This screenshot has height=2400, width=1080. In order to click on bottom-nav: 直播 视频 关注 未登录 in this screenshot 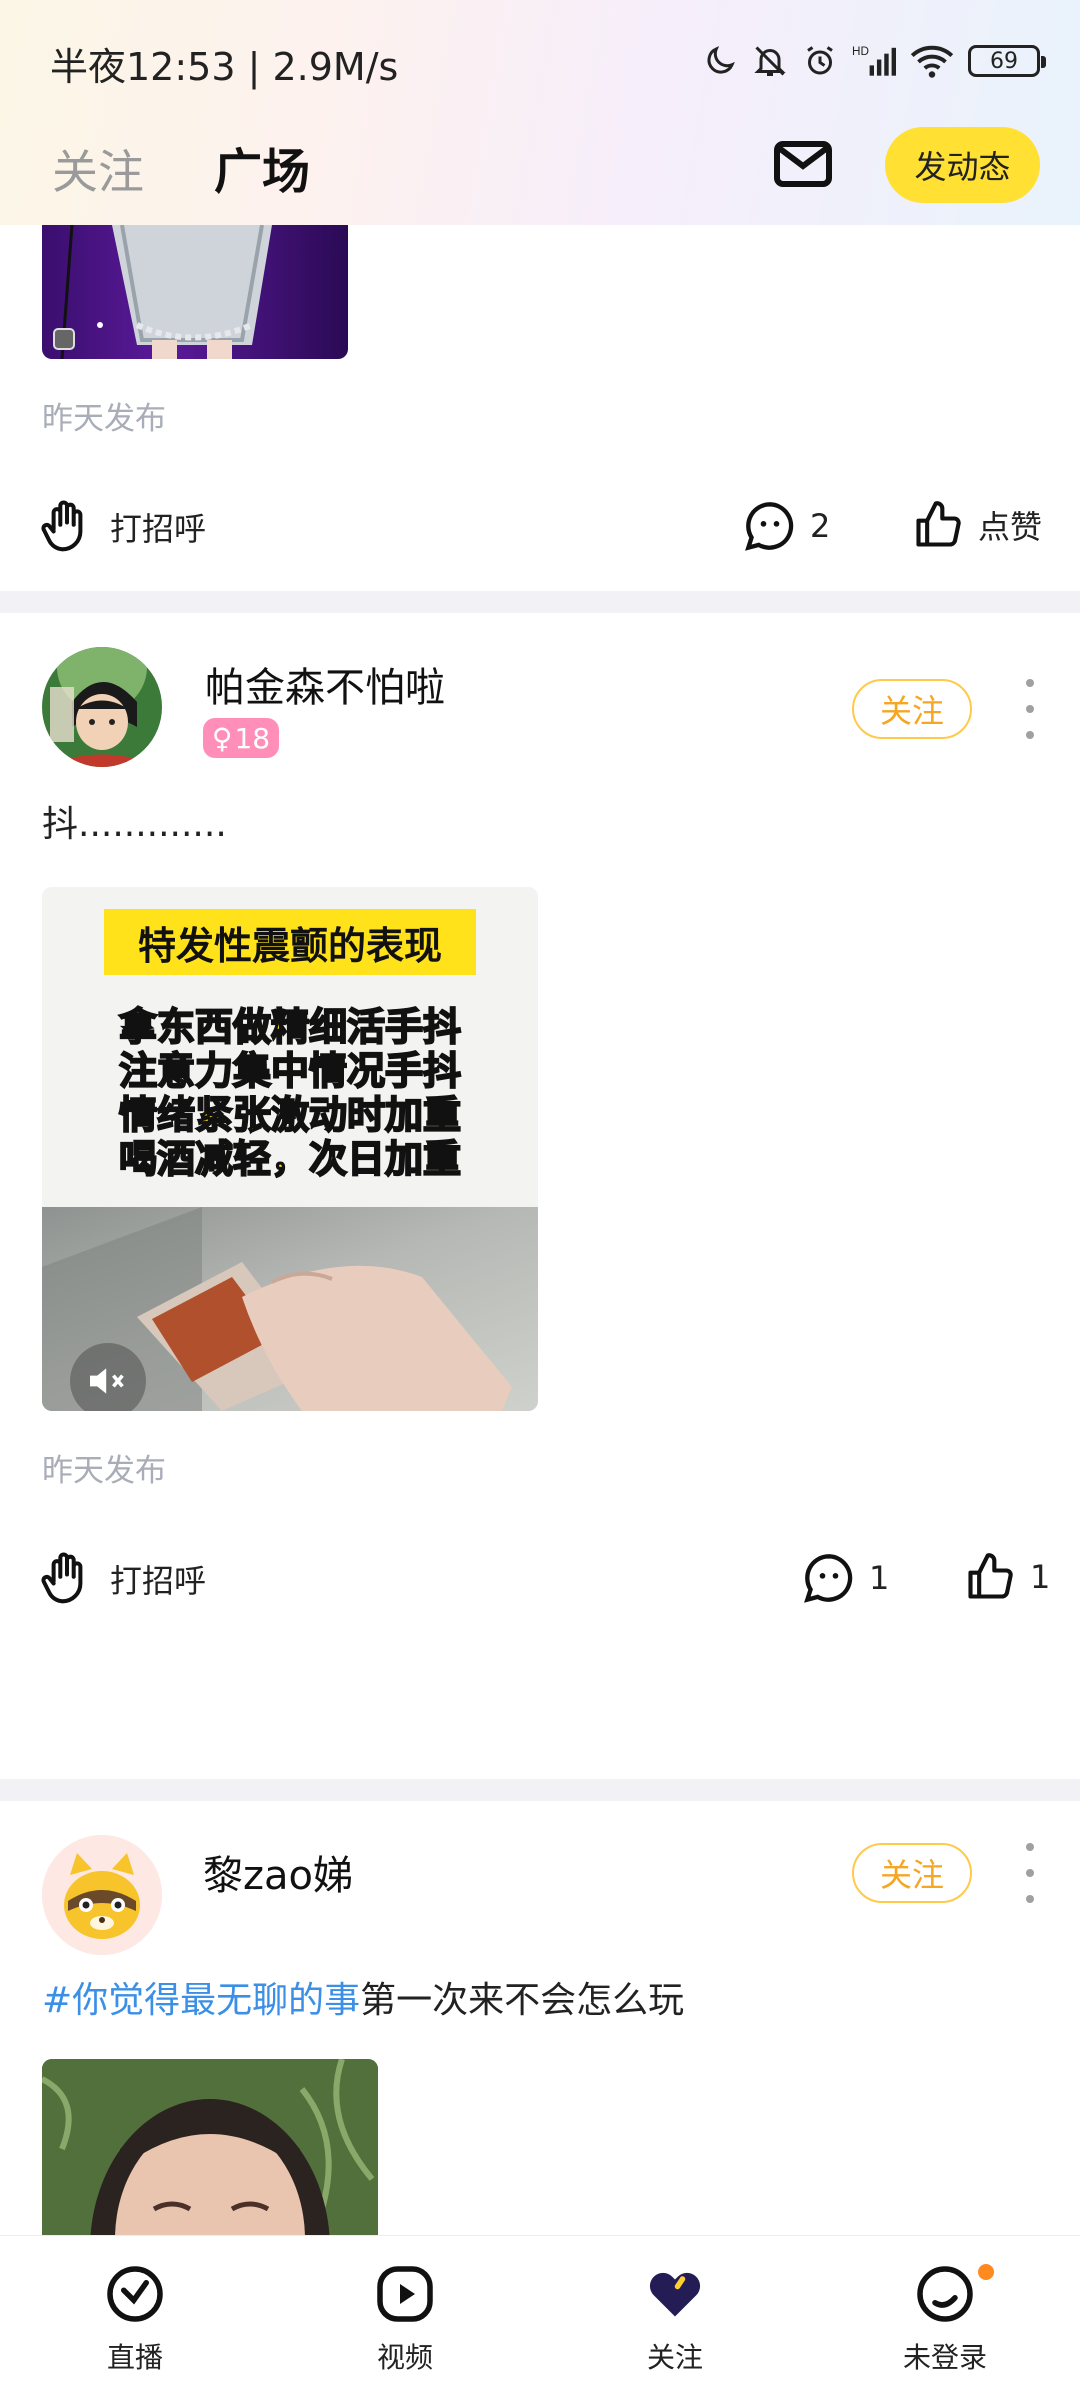, I will do `click(540, 2317)`.